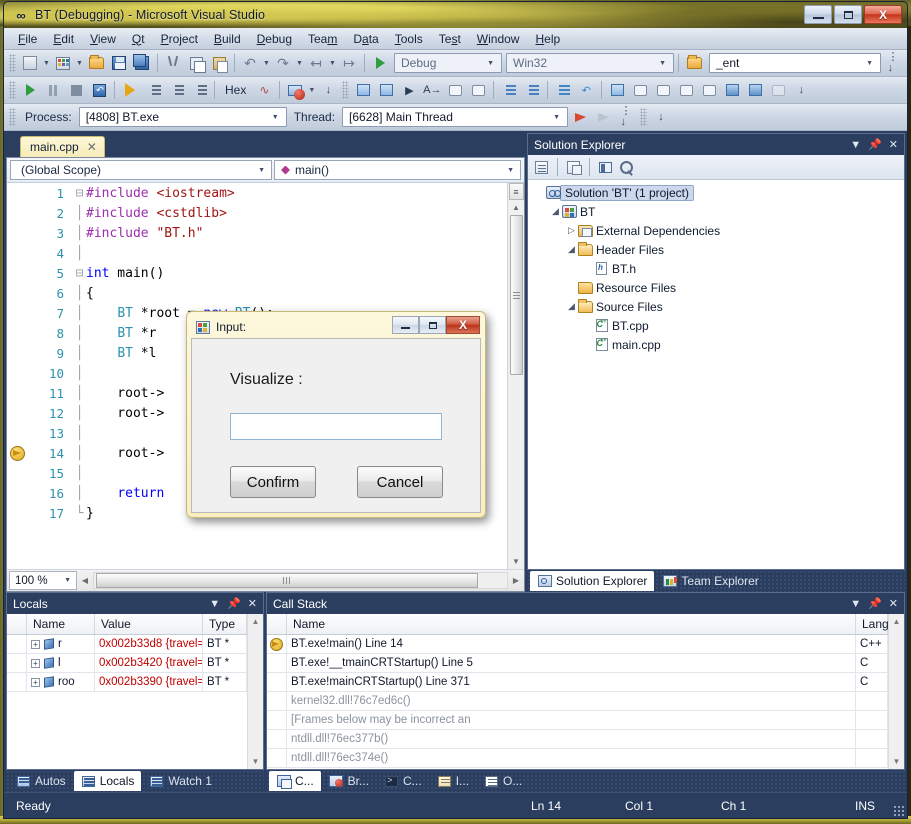  I want to click on menu-window: Window, so click(498, 39).